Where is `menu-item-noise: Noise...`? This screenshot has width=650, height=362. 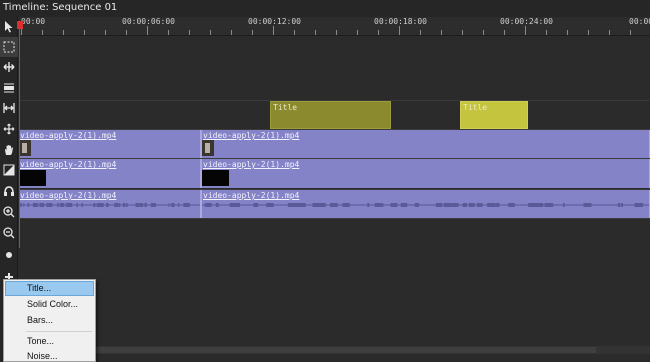
menu-item-noise: Noise... is located at coordinates (49, 355).